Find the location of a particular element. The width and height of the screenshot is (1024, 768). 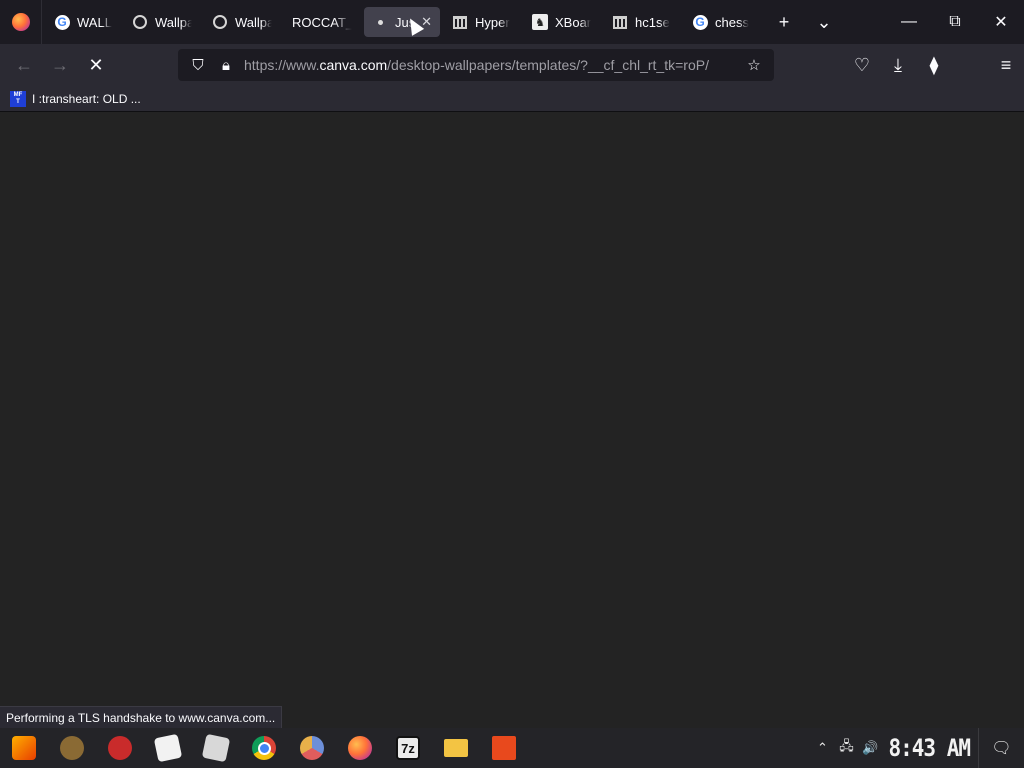

bookmark-favicon-text-bottom: T is located at coordinates (18, 101).